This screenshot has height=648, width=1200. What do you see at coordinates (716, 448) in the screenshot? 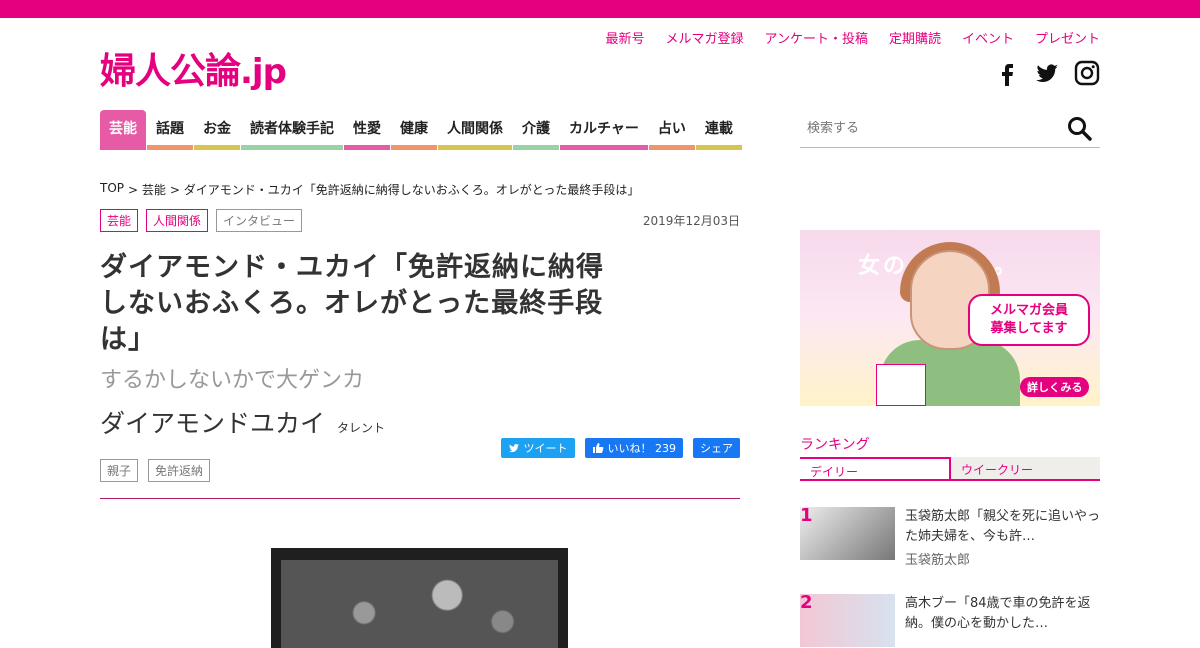
I see `share-button: シェア` at bounding box center [716, 448].